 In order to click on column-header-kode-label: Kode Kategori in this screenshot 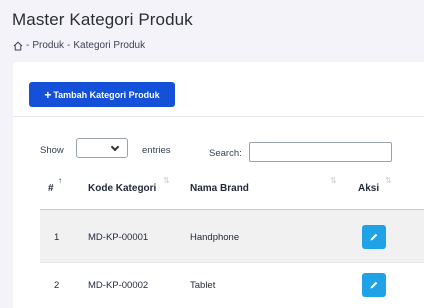, I will do `click(122, 188)`.